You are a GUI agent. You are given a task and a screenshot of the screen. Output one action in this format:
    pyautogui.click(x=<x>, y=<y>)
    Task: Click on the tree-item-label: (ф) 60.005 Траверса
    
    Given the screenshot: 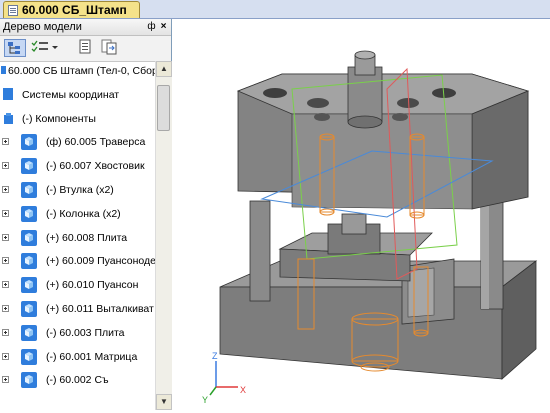 What is the action you would take?
    pyautogui.click(x=96, y=142)
    